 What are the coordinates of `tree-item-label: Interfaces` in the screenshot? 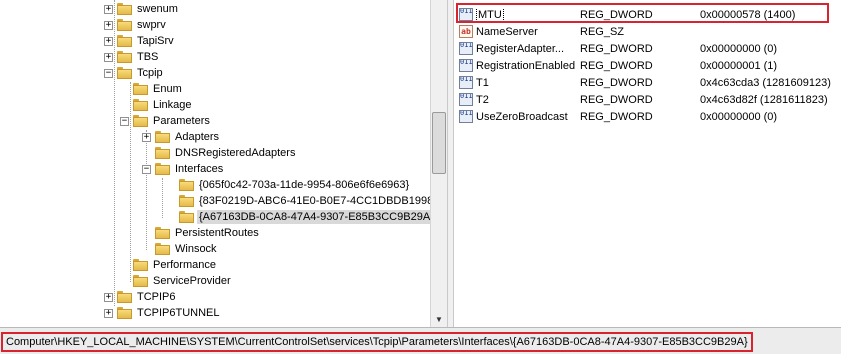 It's located at (199, 169).